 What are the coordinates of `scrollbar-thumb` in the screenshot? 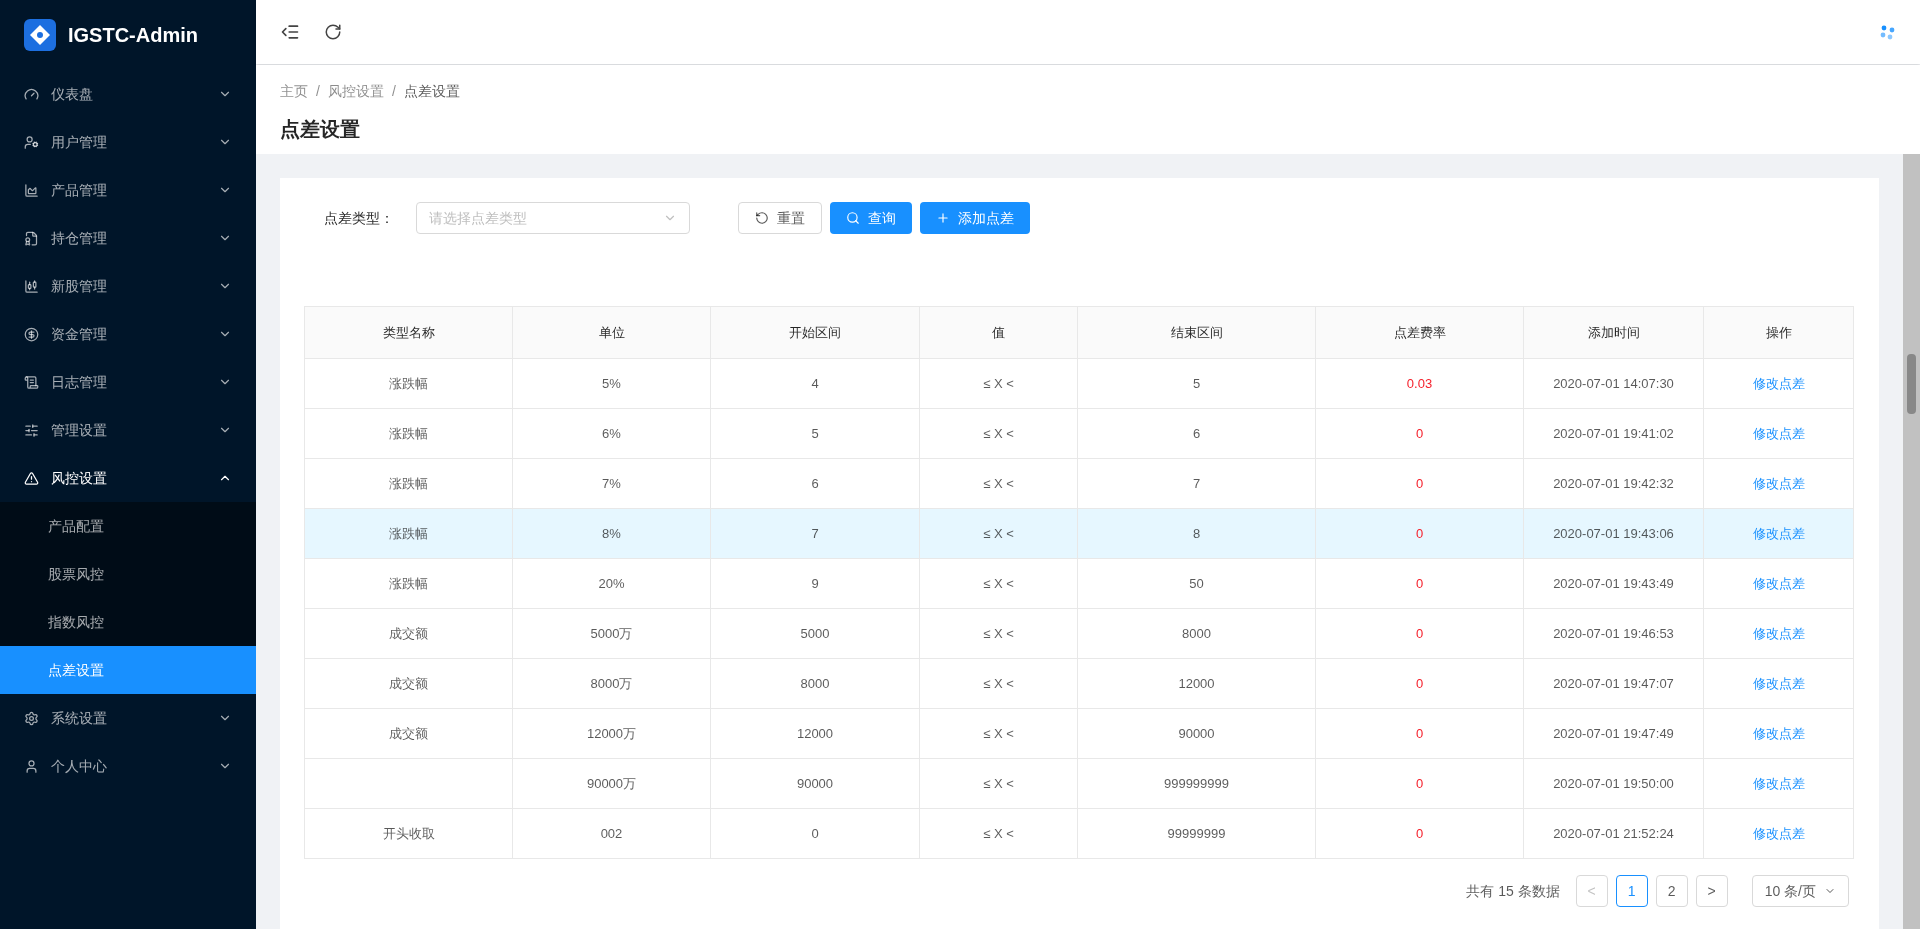 It's located at (1911, 384).